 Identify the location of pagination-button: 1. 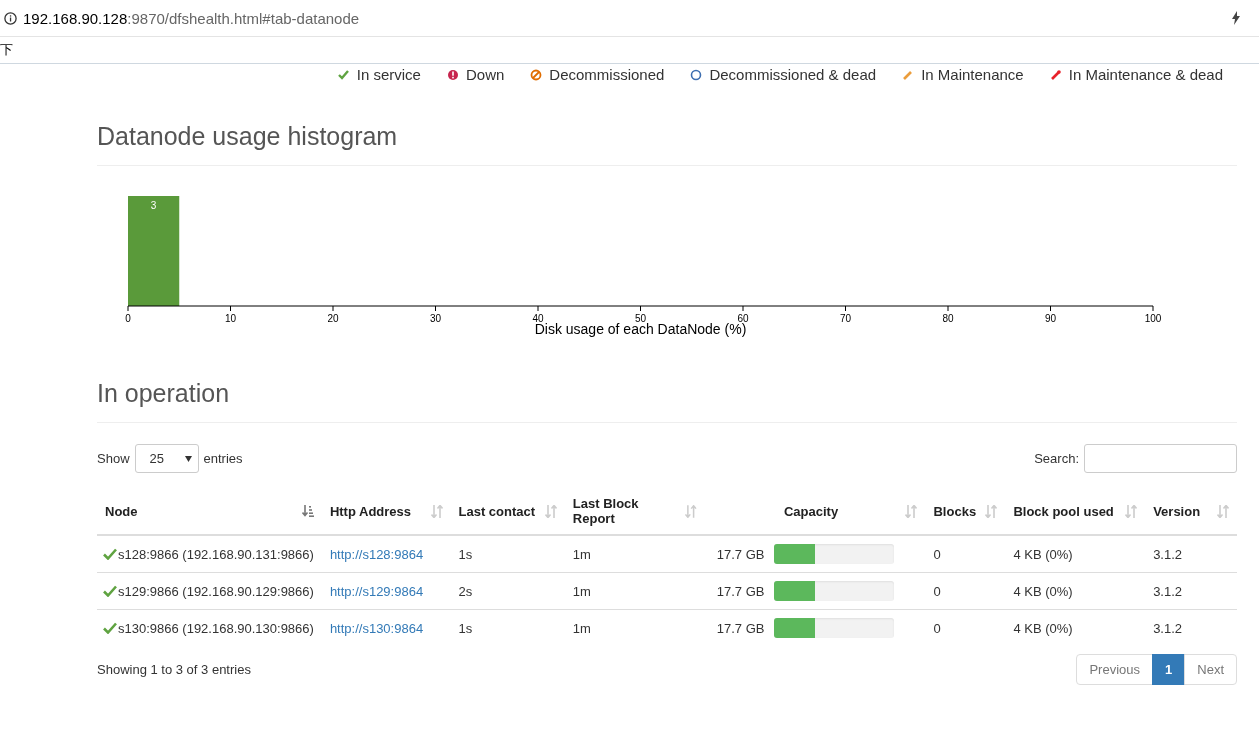
(1169, 669).